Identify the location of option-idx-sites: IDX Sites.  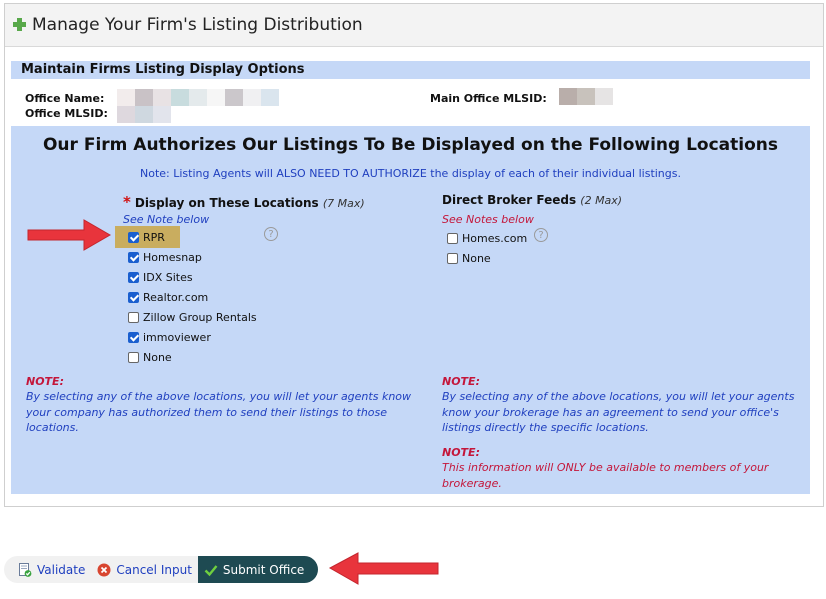
(160, 277).